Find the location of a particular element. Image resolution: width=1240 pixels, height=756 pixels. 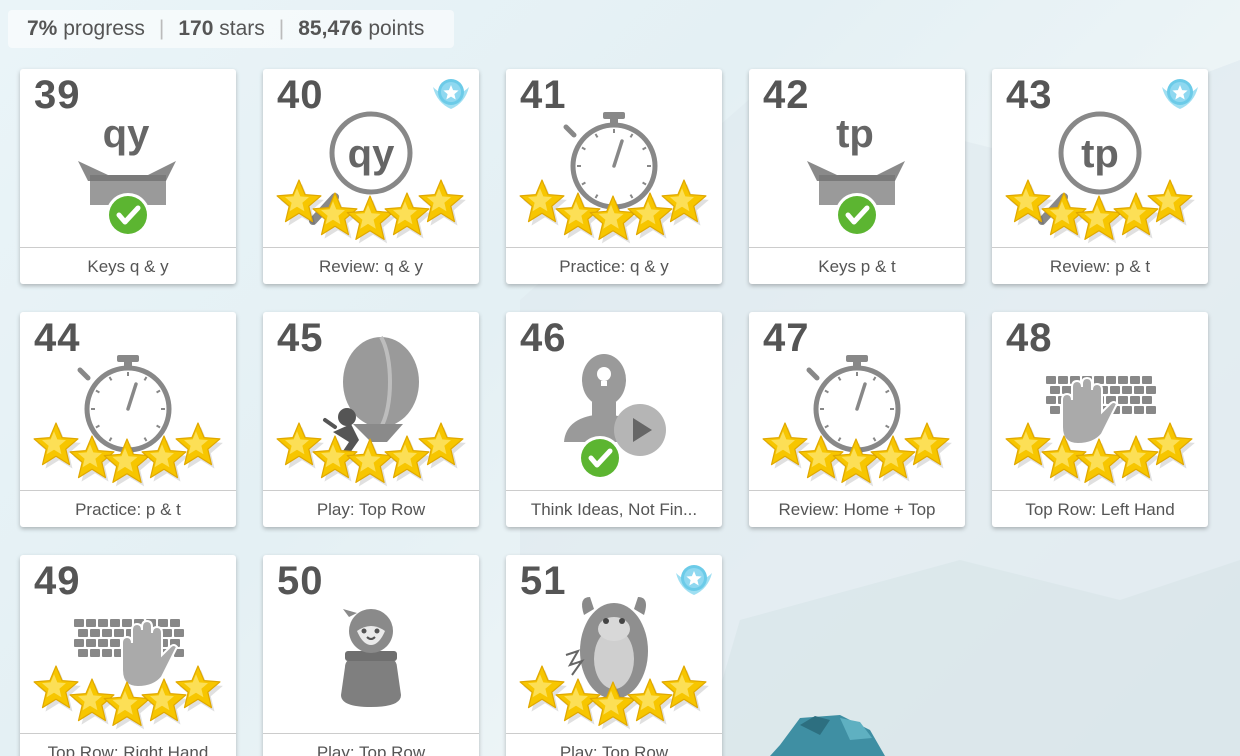

lesson-title: Review: q & y is located at coordinates (371, 265).